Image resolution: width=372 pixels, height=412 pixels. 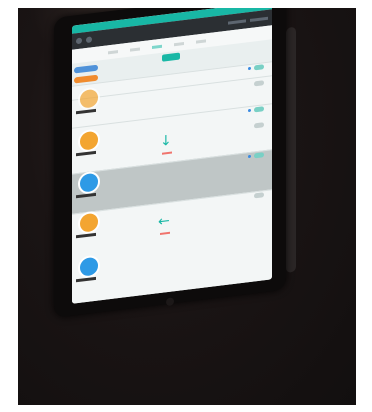 I want to click on home-button, so click(x=170, y=302).